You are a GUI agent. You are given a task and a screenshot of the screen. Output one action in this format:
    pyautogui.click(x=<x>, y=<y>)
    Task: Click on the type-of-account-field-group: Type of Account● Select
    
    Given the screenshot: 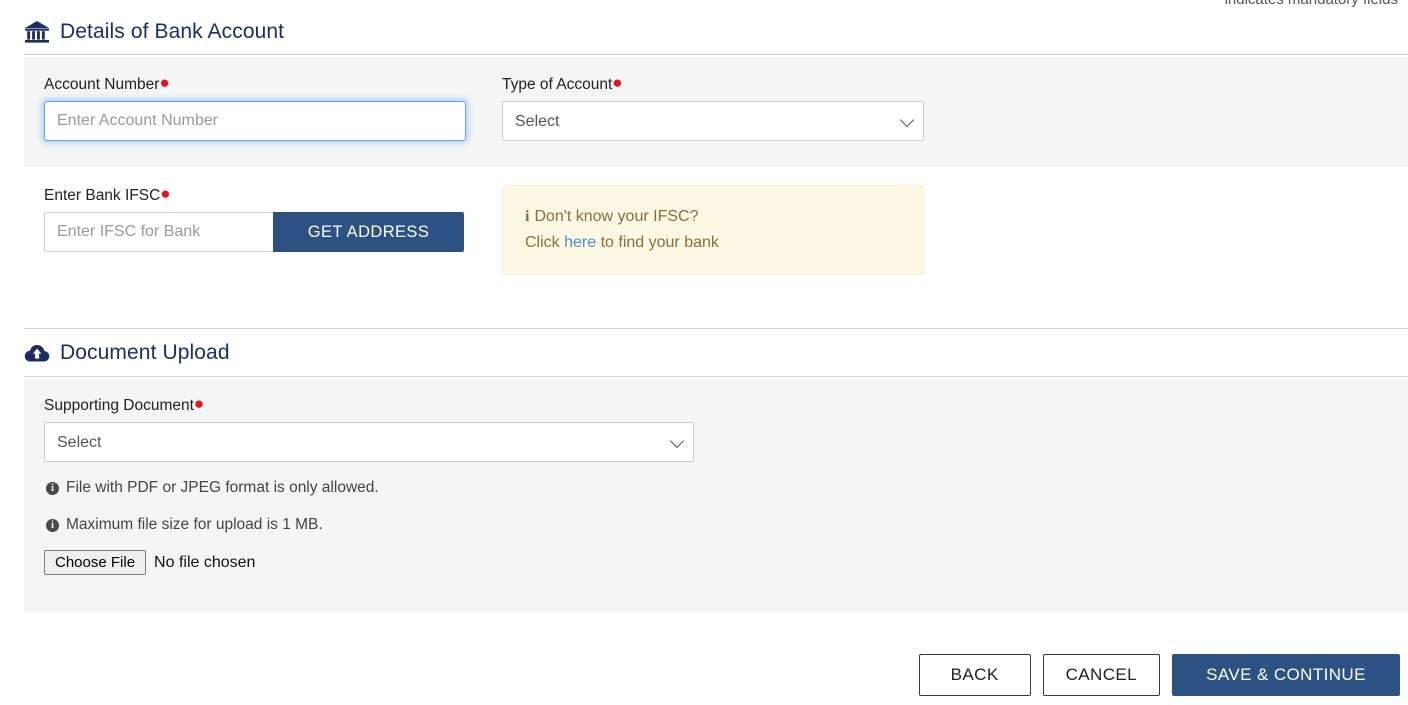 What is the action you would take?
    pyautogui.click(x=713, y=107)
    